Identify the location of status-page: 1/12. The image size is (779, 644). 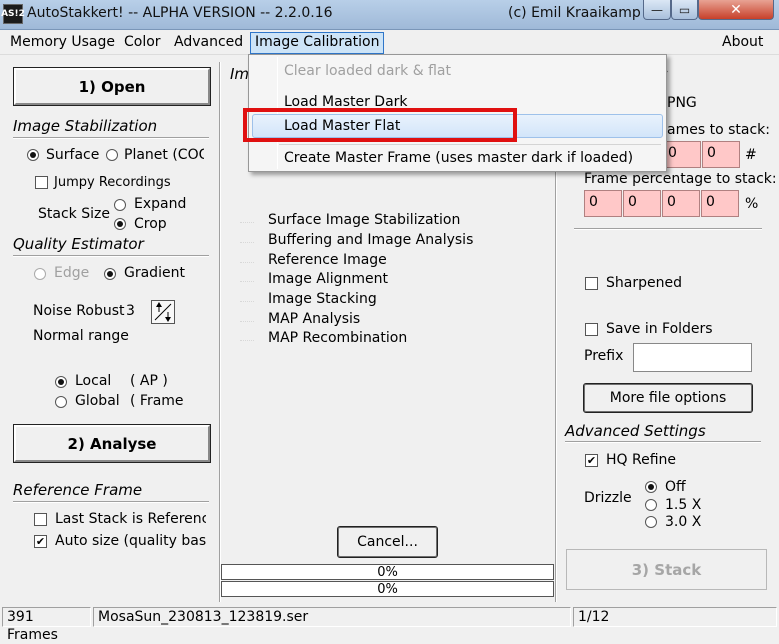
(675, 617).